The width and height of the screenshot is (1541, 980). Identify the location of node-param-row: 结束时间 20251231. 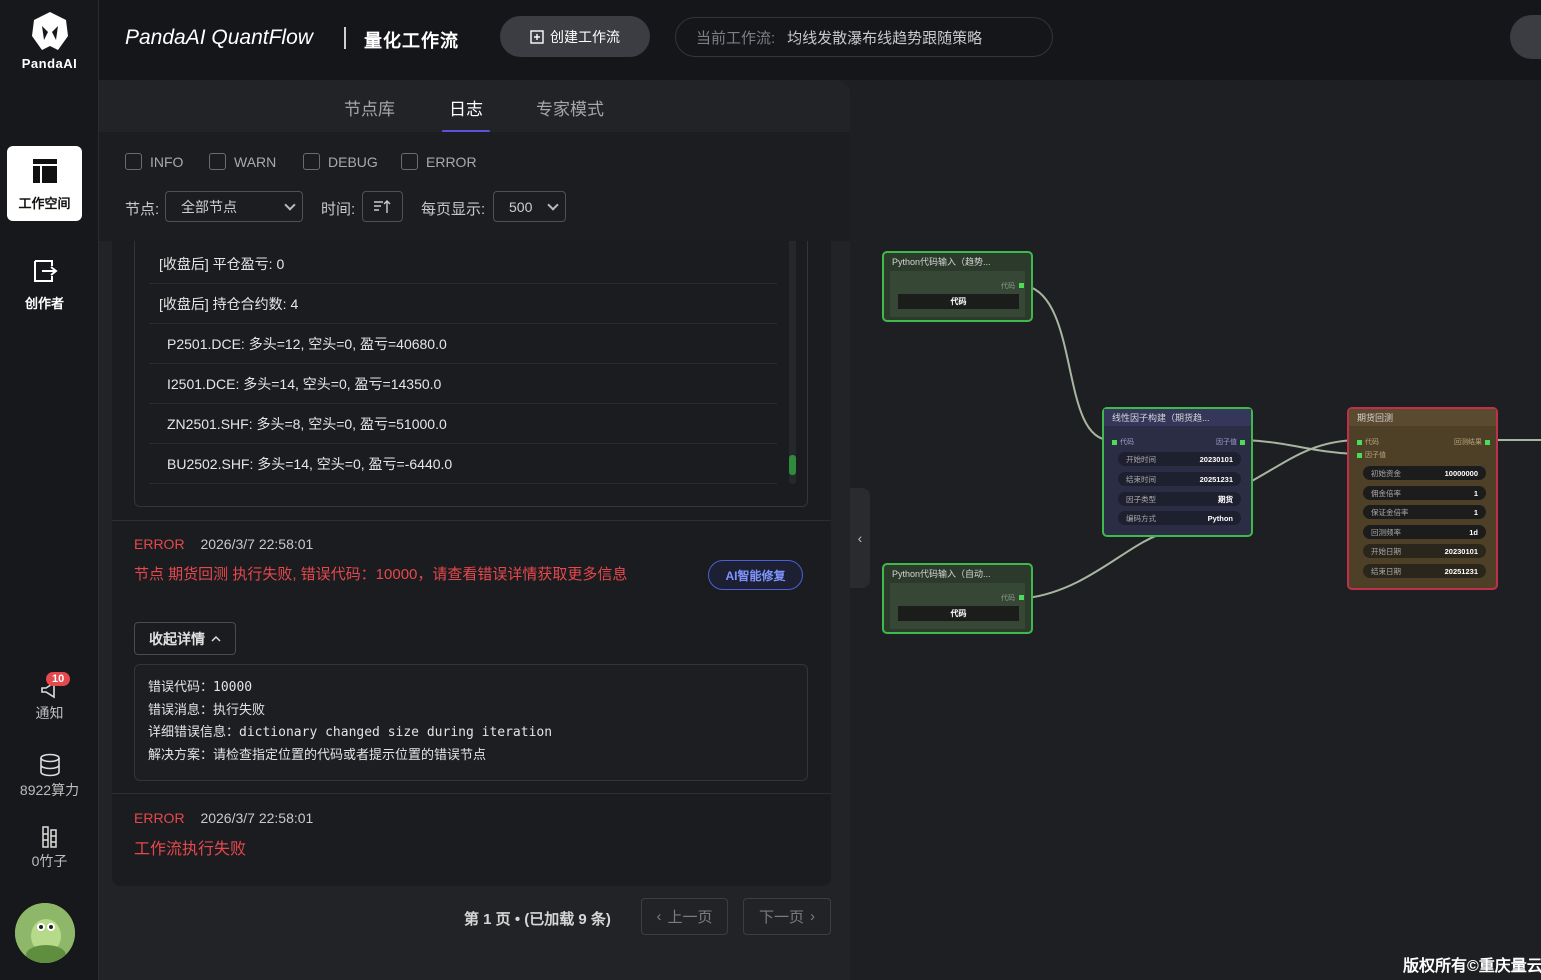
(1179, 479).